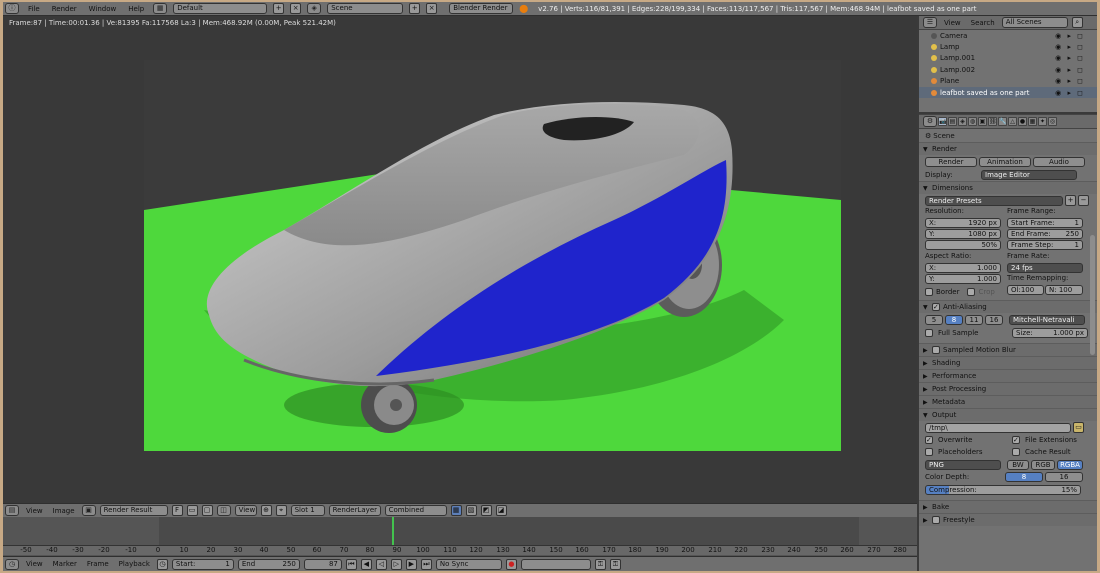 This screenshot has height=573, width=1100. I want to click on preview-range-icon: ◷, so click(162, 564).